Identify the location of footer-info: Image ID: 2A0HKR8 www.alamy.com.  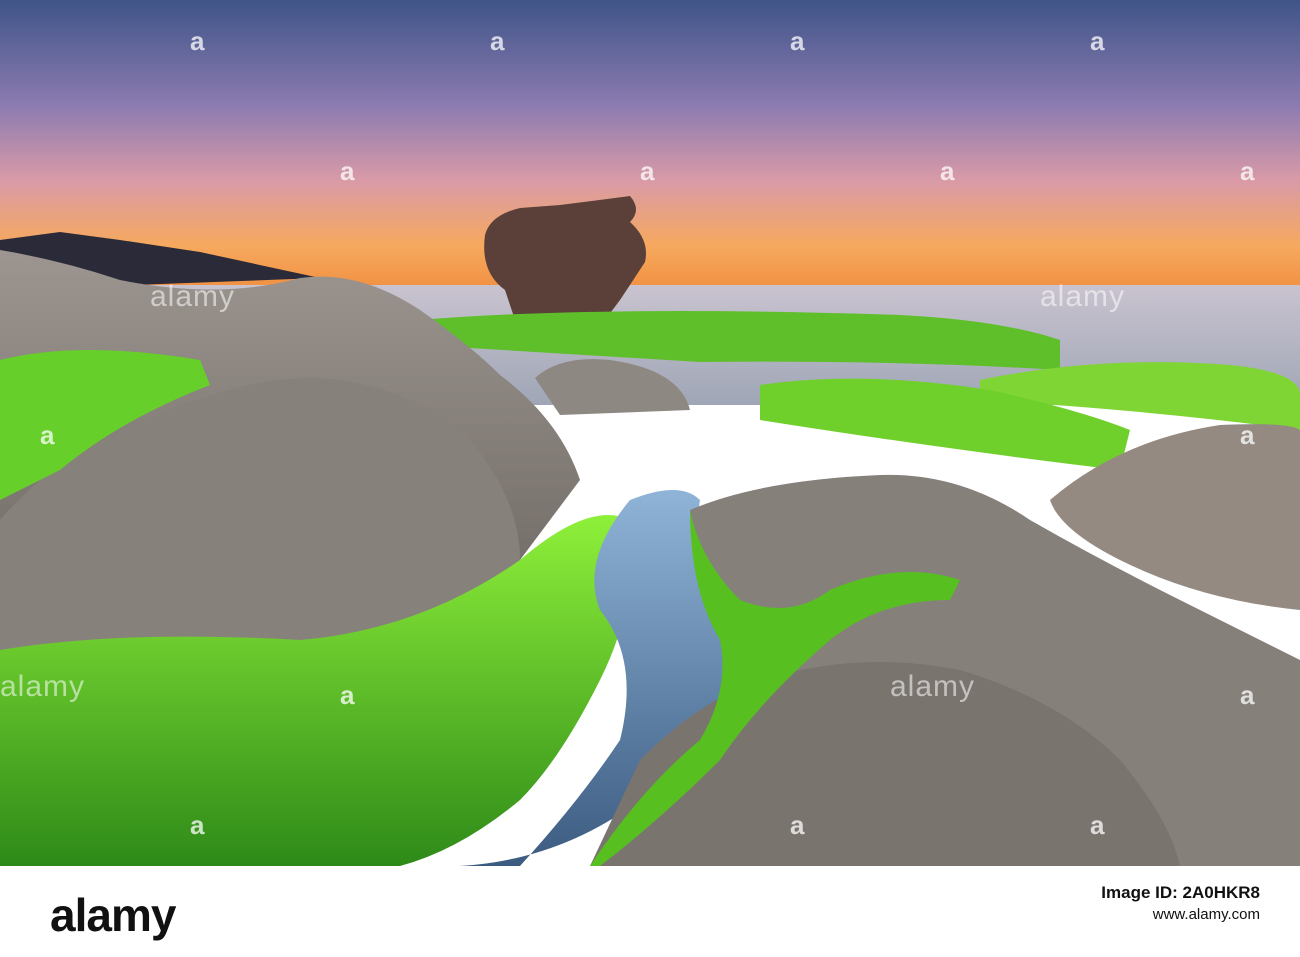
(1180, 904).